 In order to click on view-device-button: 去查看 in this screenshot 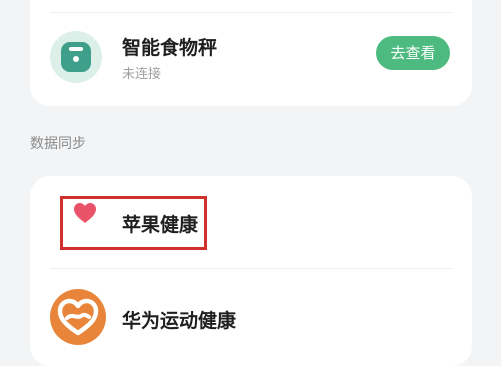, I will do `click(413, 53)`.